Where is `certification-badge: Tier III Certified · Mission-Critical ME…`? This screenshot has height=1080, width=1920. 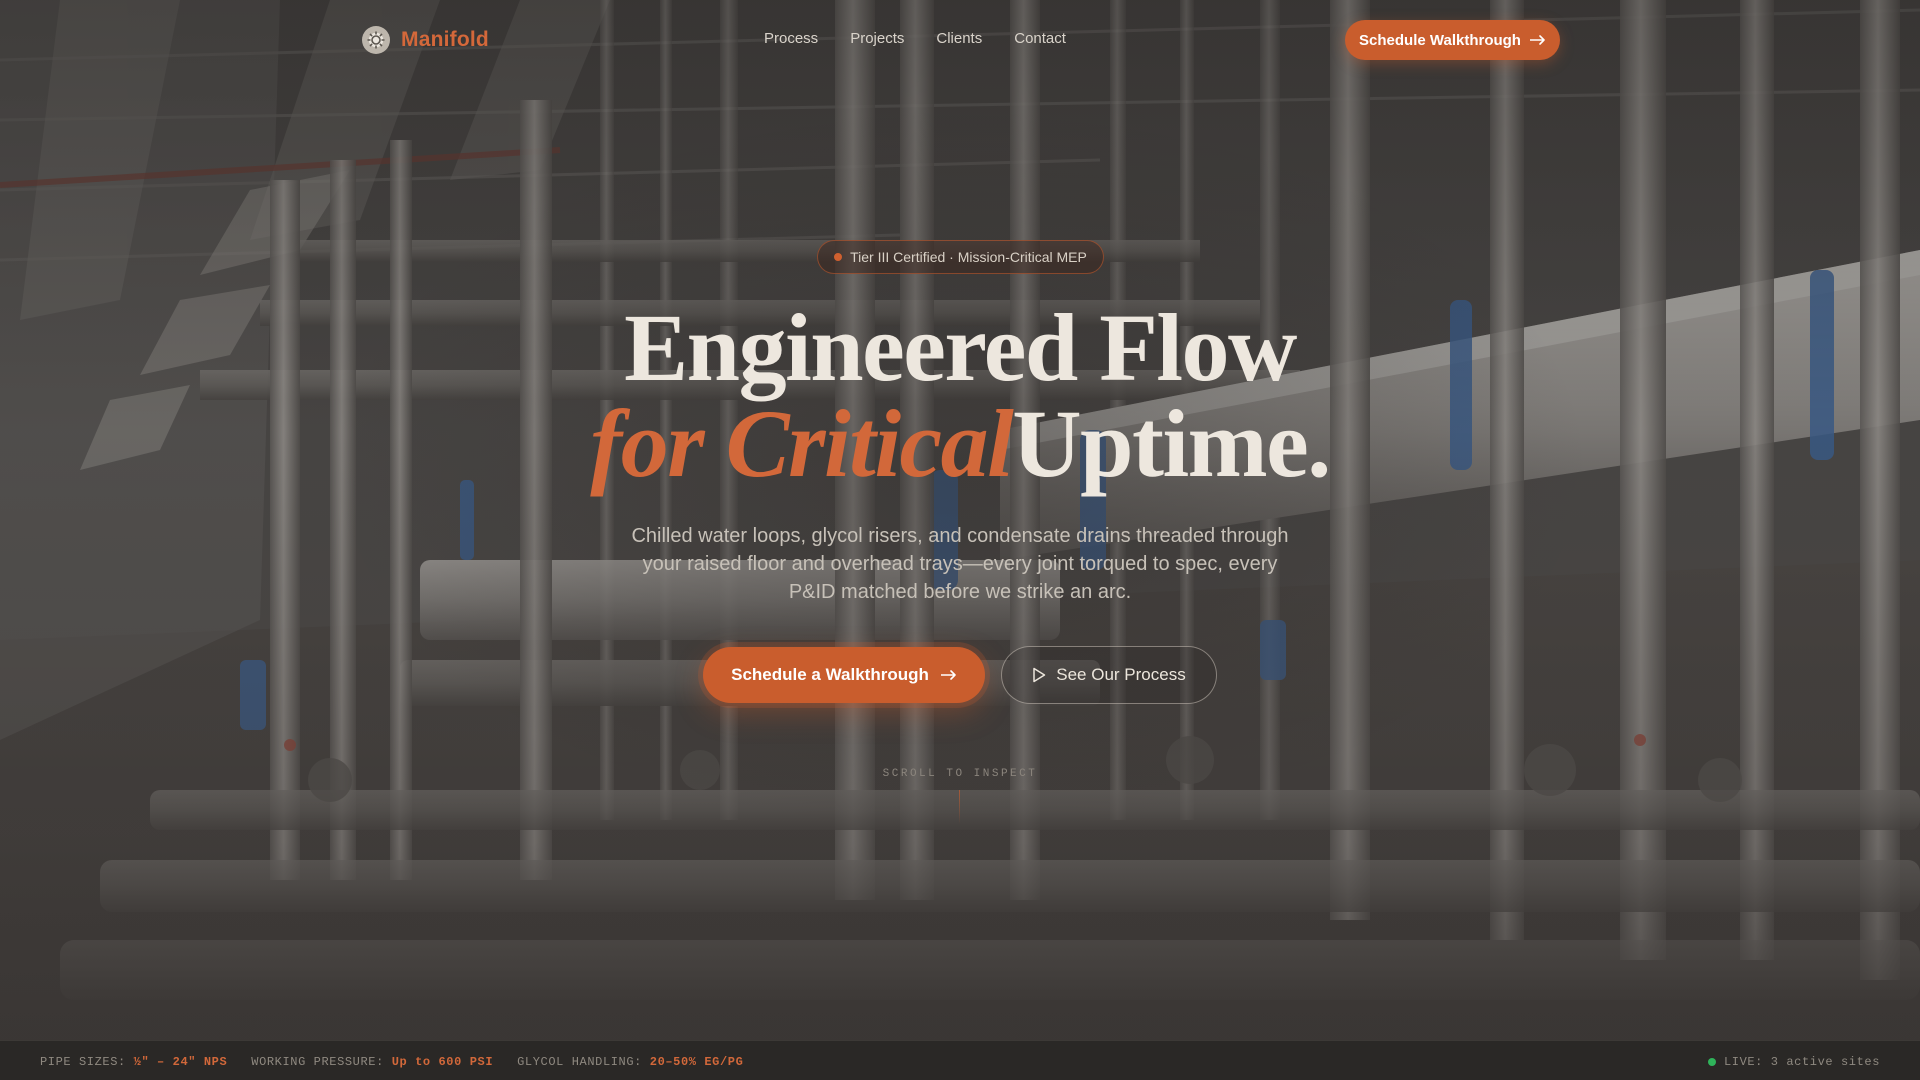 certification-badge: Tier III Certified · Mission-Critical ME… is located at coordinates (960, 257).